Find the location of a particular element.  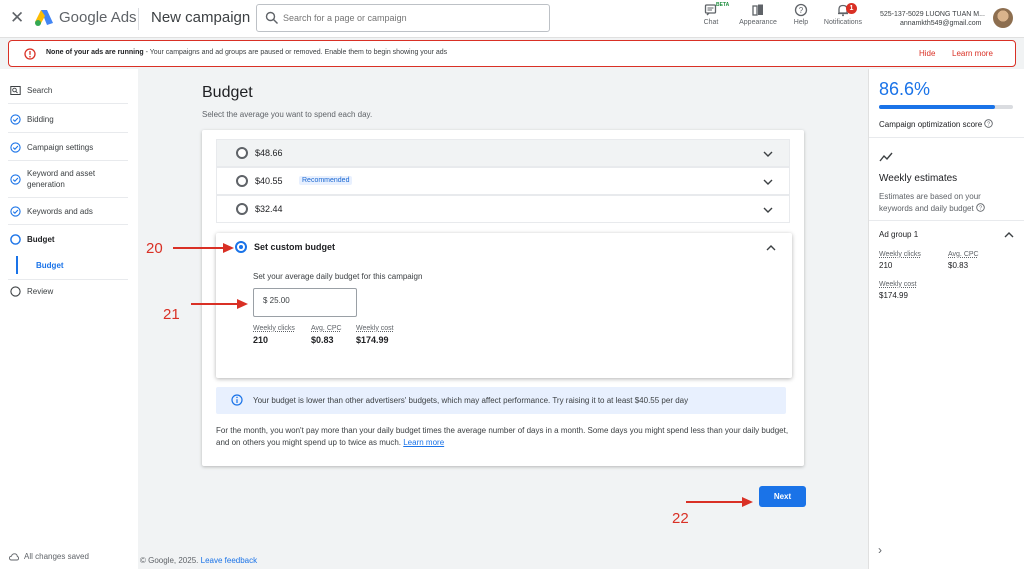

save-status-text: All changes saved is located at coordinates (56, 556).